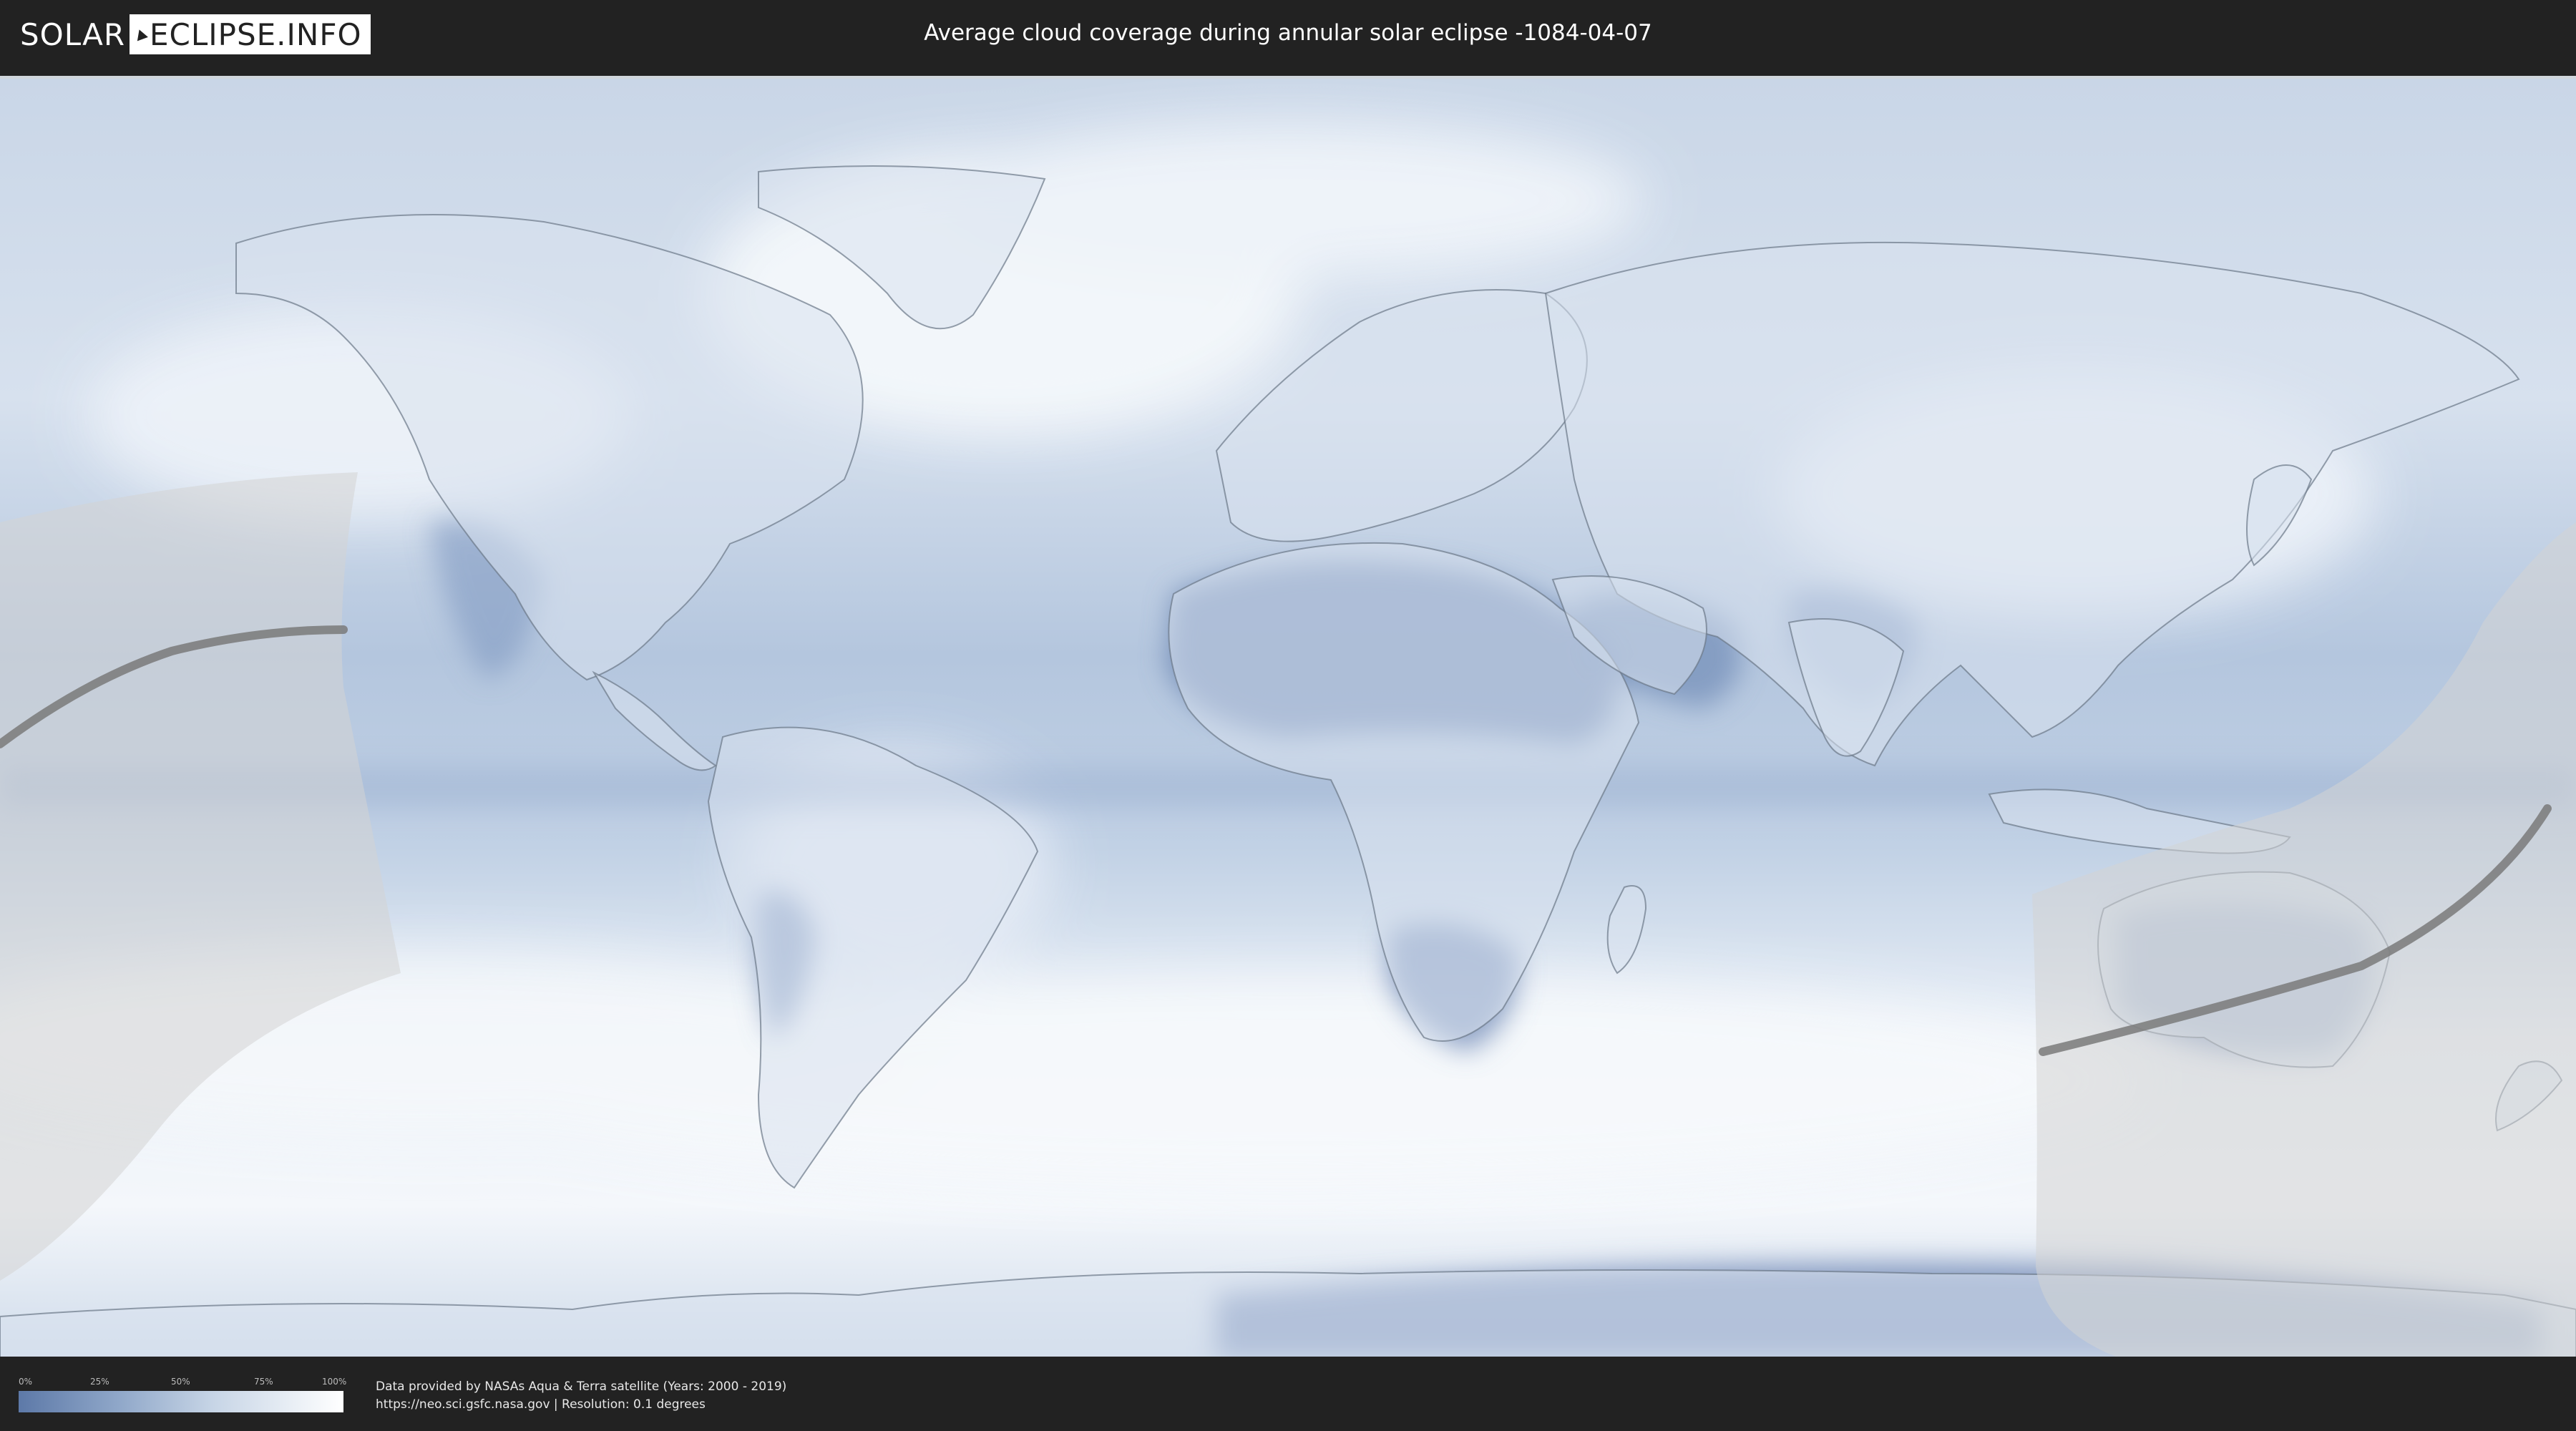 The image size is (2576, 1431). Describe the element at coordinates (100, 1382) in the screenshot. I see `legend-tick-25: 25%` at that location.